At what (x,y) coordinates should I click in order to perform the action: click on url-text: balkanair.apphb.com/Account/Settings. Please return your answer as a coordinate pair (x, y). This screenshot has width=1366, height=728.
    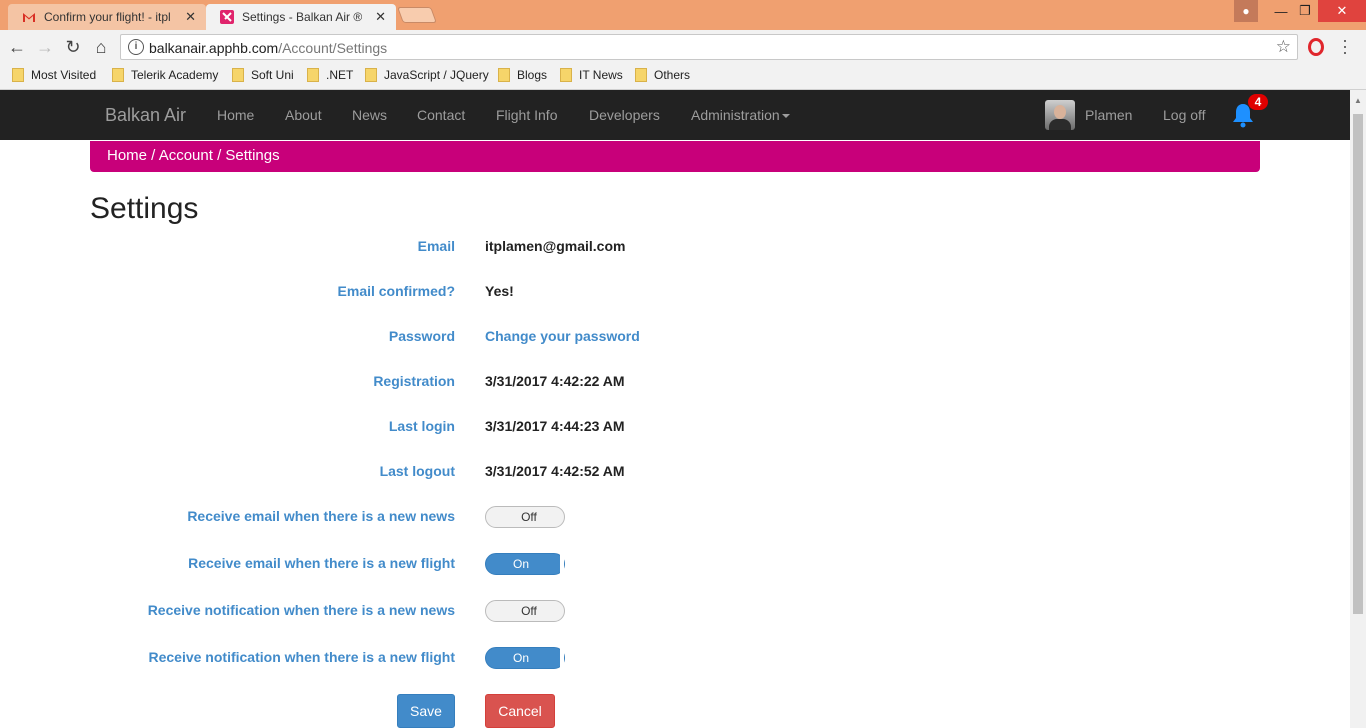
    Looking at the image, I should click on (268, 48).